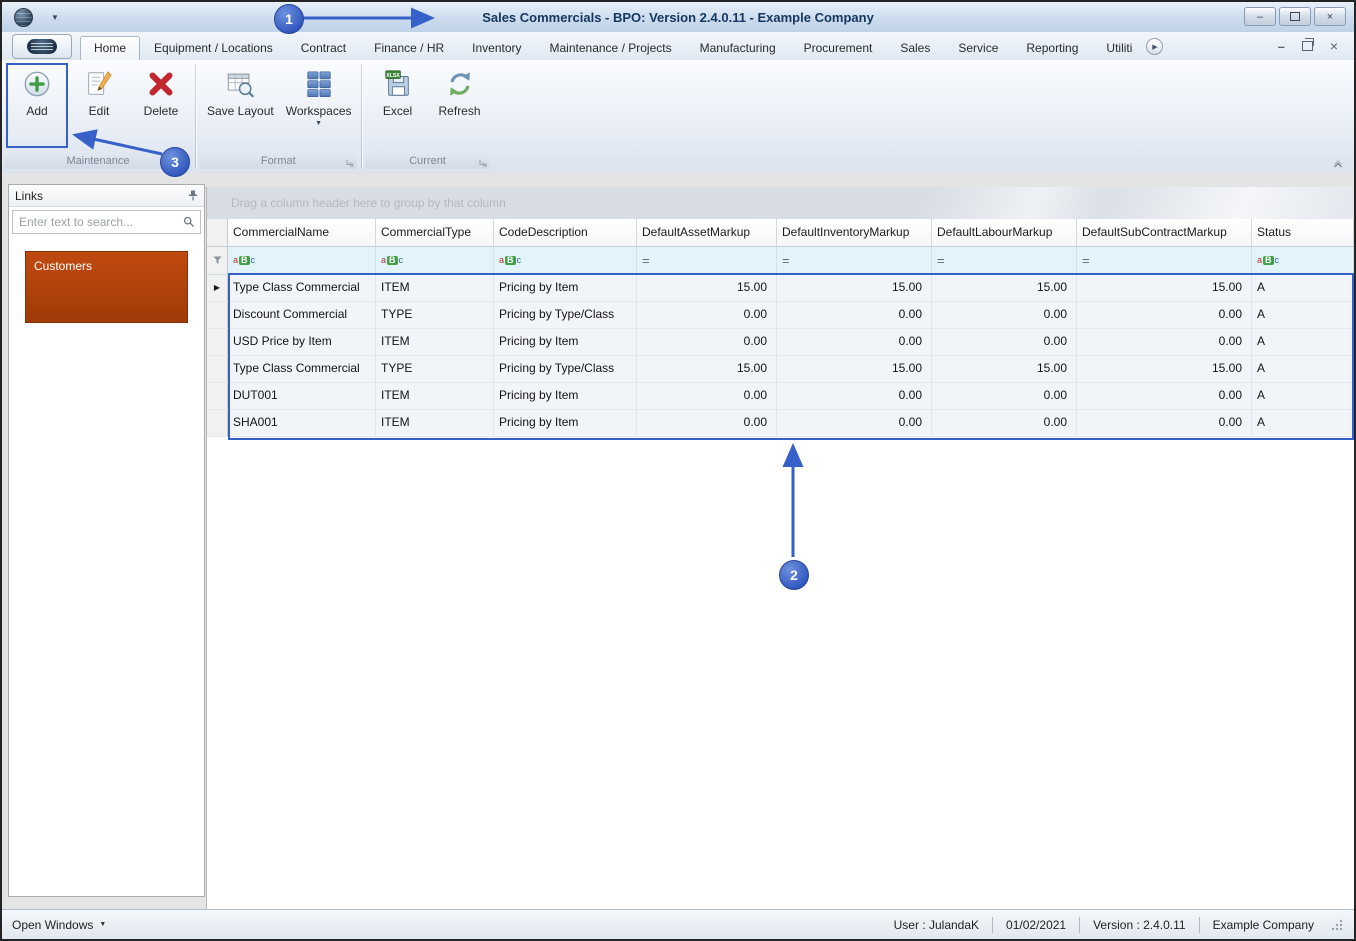 Image resolution: width=1356 pixels, height=941 pixels. What do you see at coordinates (611, 48) in the screenshot?
I see `tab-maintenance-projects: Maintenance / Projects` at bounding box center [611, 48].